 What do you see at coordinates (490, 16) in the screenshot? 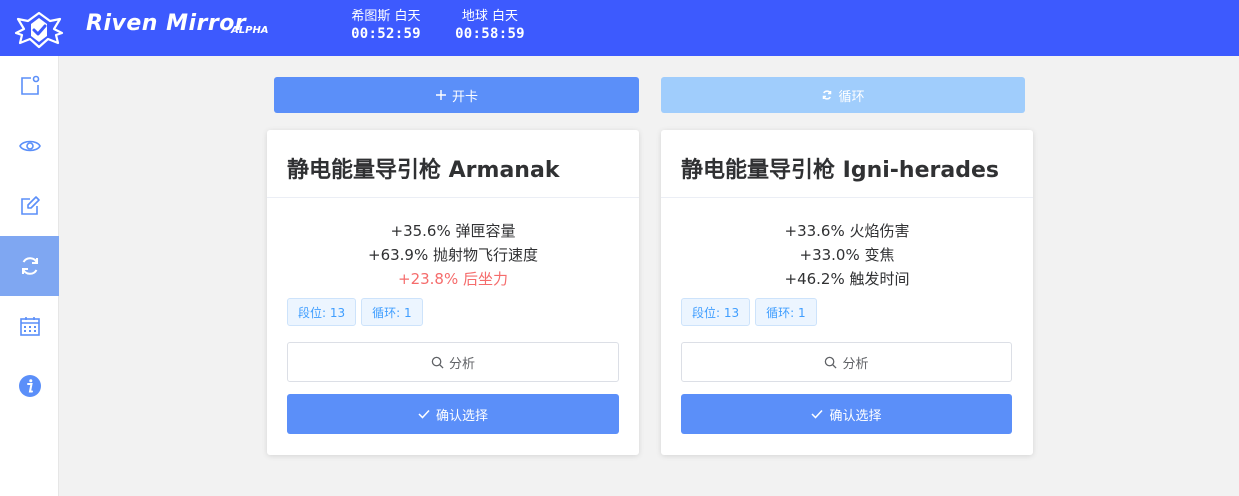
I see `earth-timer-label: 地球 白天` at bounding box center [490, 16].